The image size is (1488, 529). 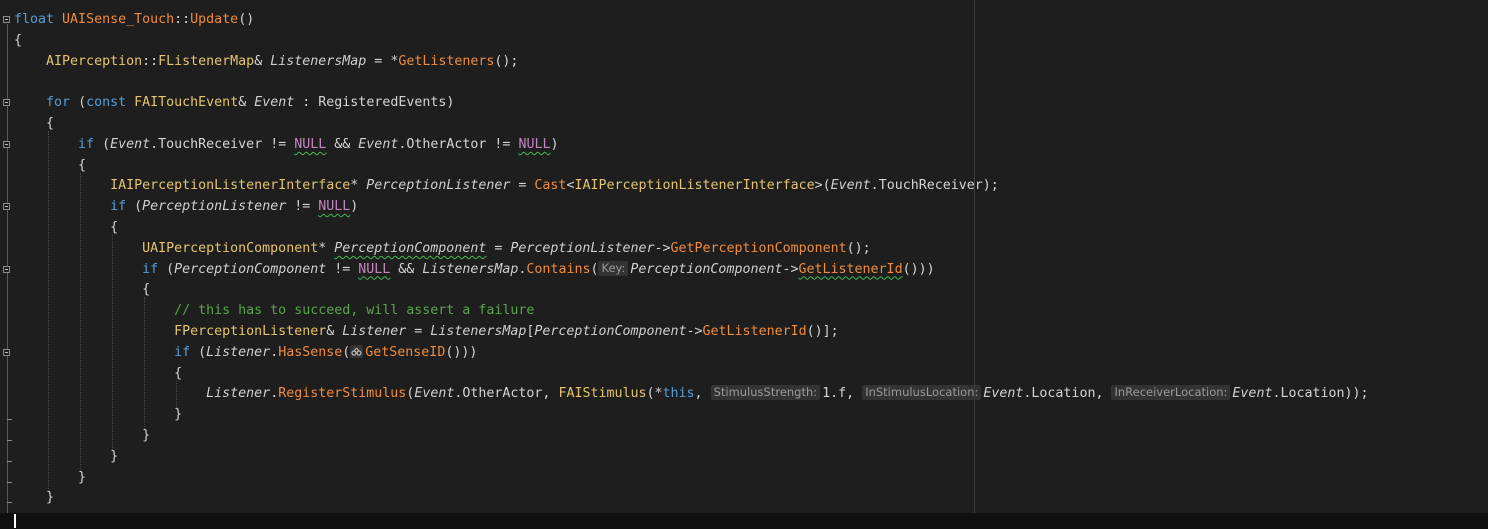 I want to click on code-token: ())), so click(x=461, y=352).